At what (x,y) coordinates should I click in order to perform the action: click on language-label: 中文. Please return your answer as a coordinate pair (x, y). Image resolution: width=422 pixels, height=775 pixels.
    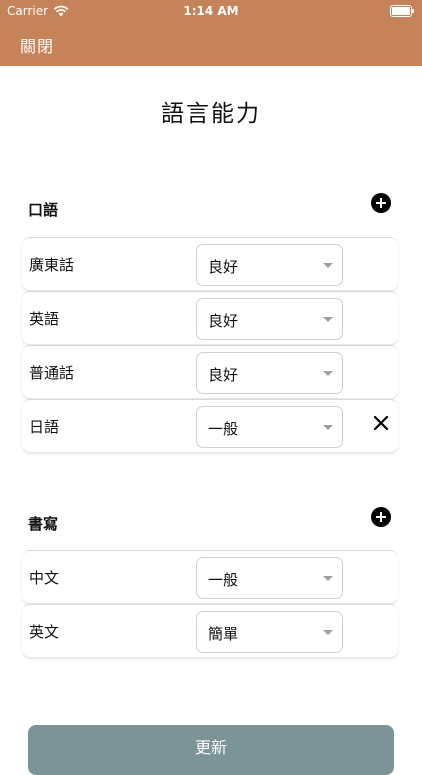
    Looking at the image, I should click on (44, 578).